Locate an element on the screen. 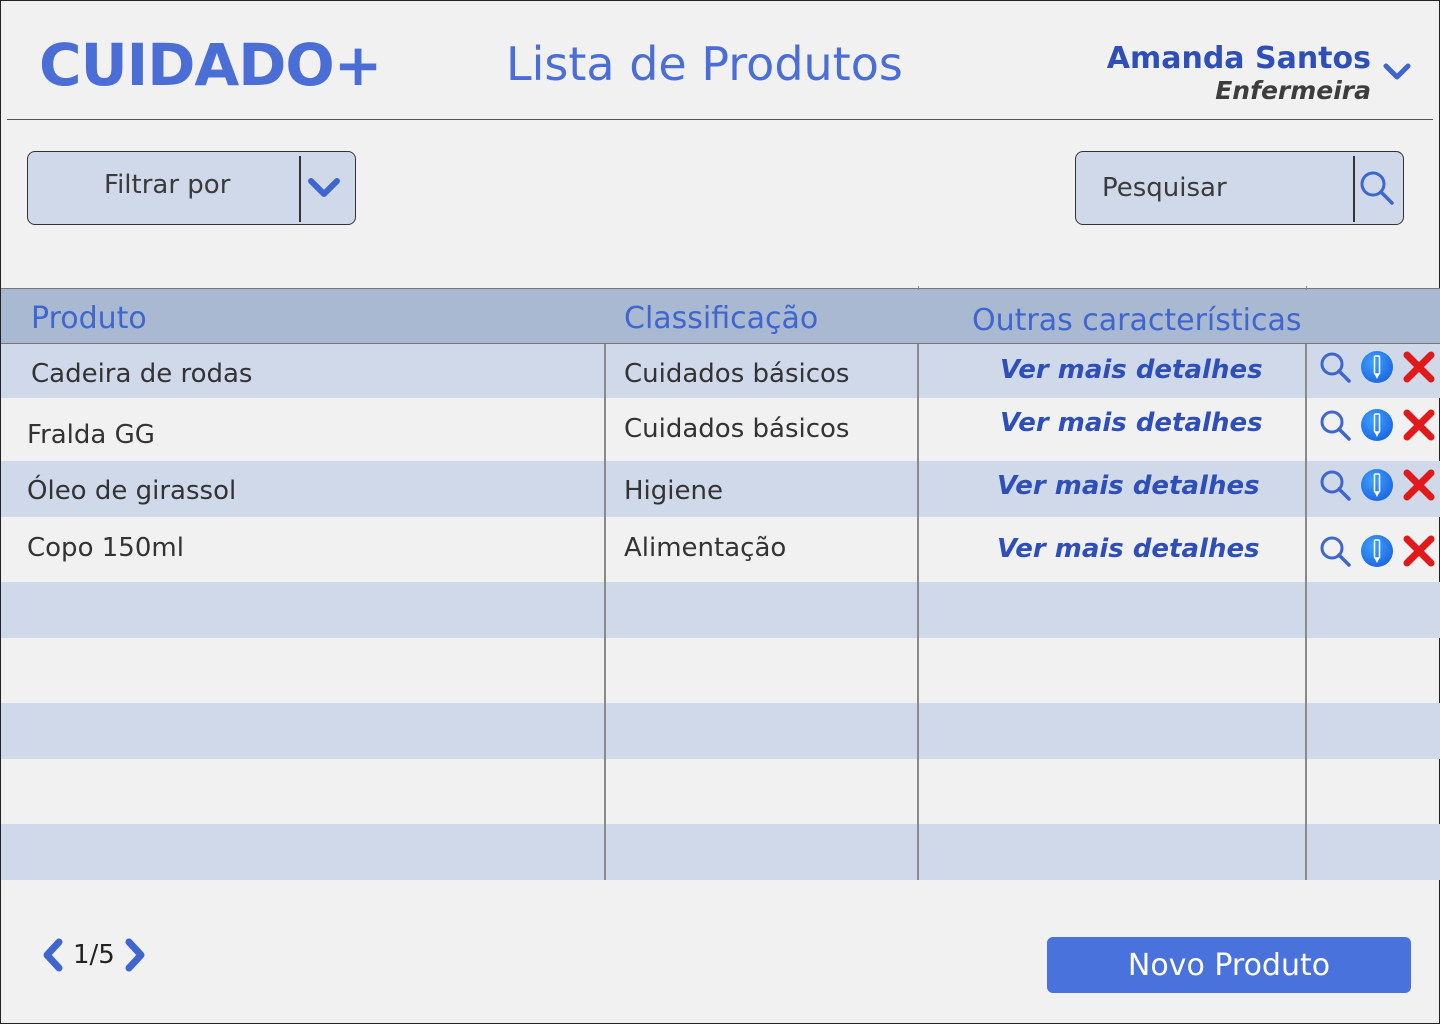 This screenshot has width=1440, height=1024. search-box is located at coordinates (1239, 188).